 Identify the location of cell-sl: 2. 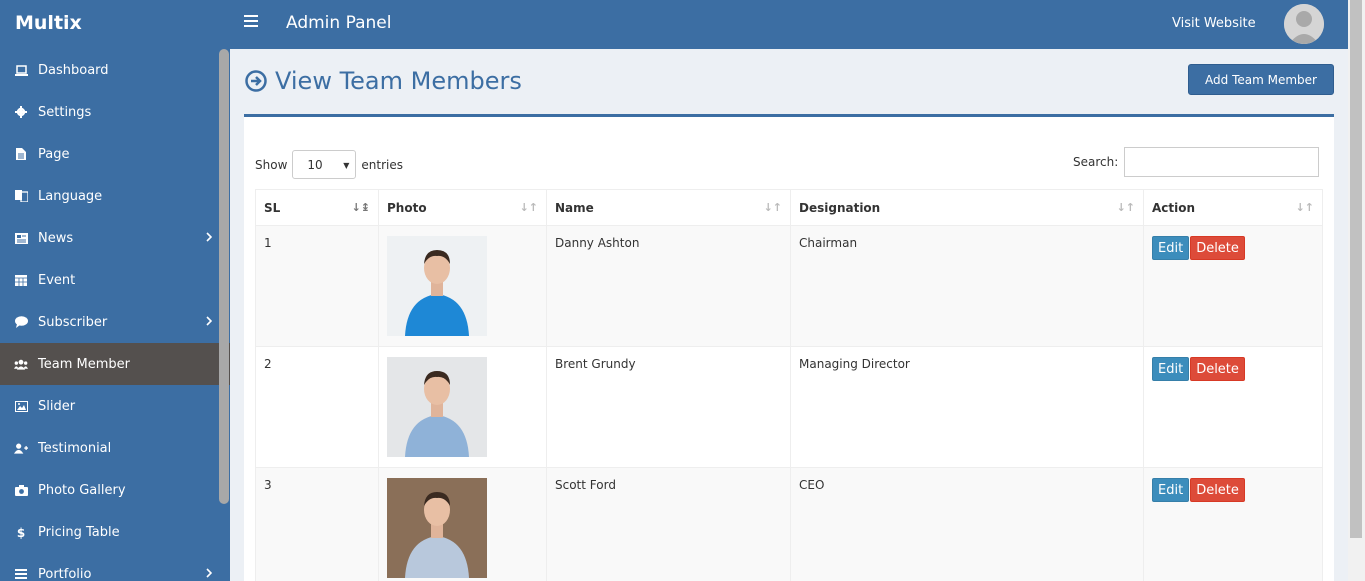
(317, 407).